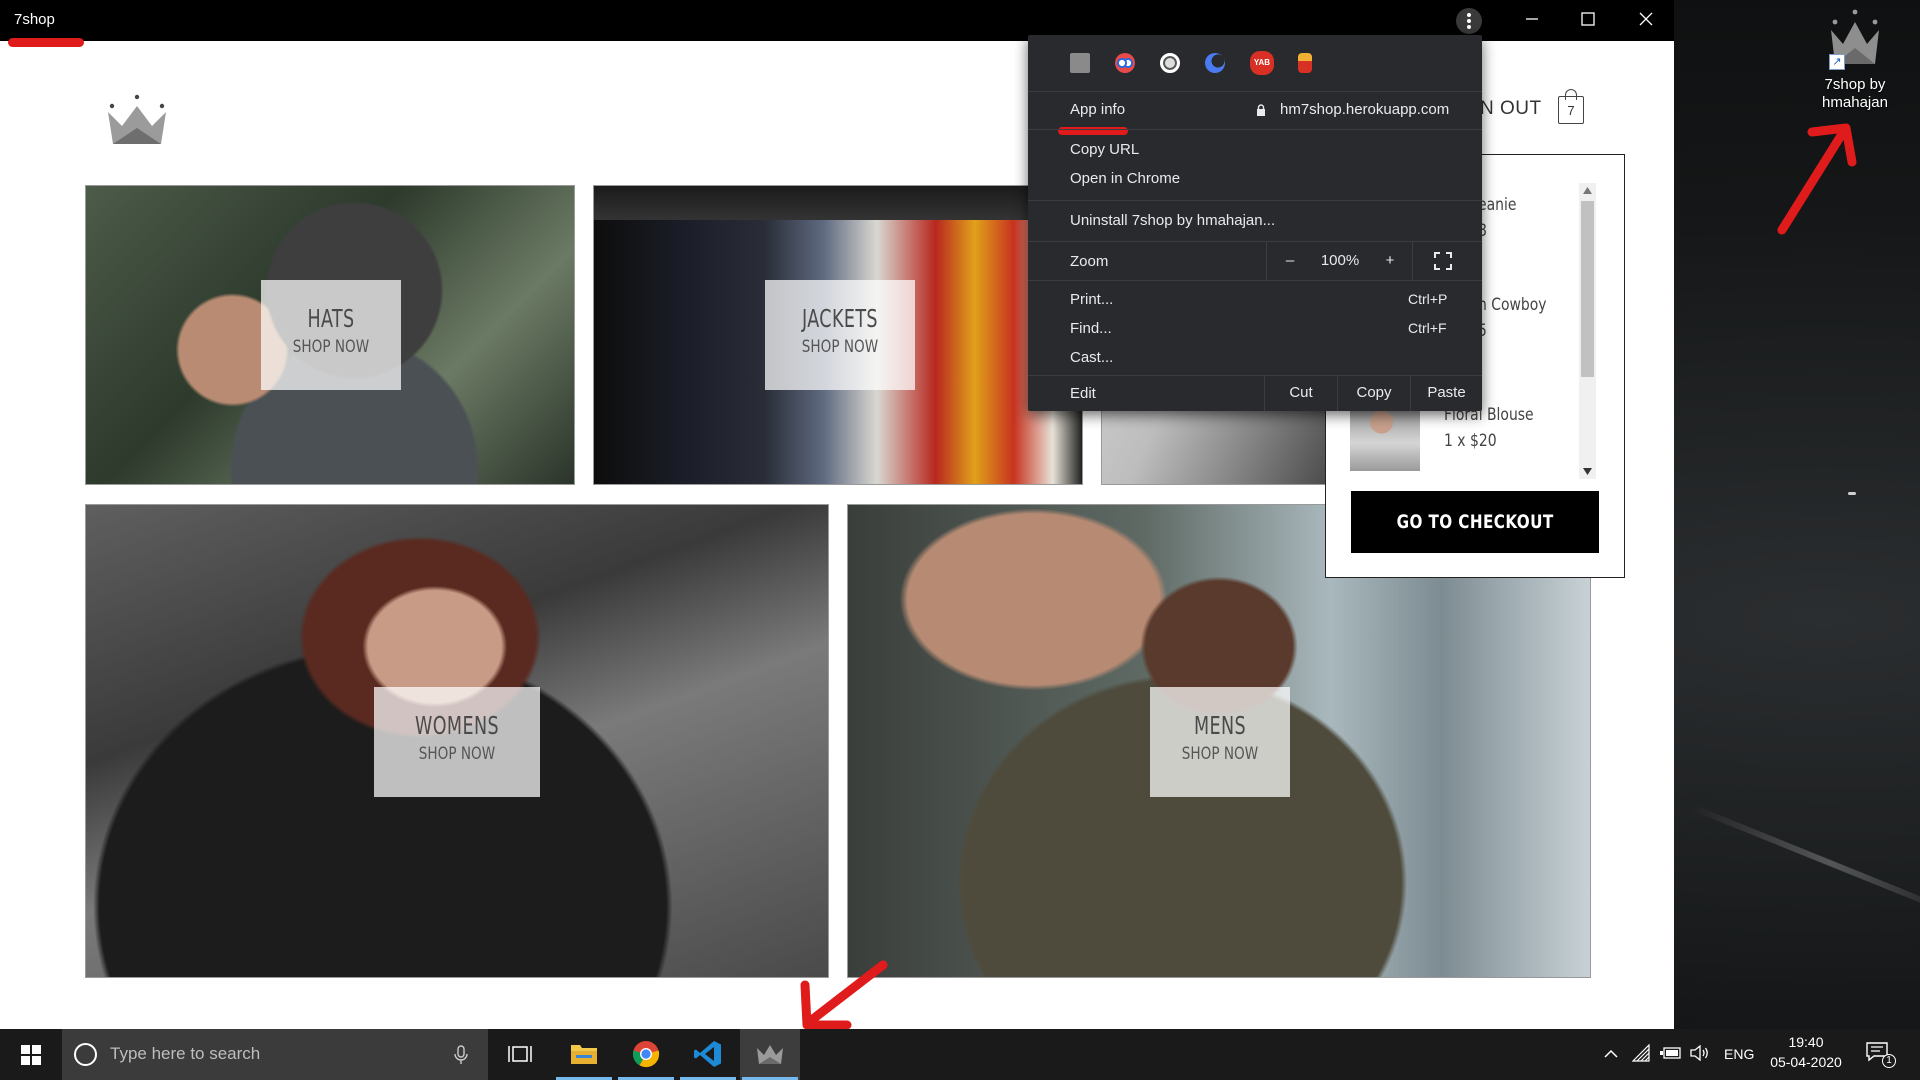 Image resolution: width=1920 pixels, height=1080 pixels. What do you see at coordinates (1520, 318) in the screenshot?
I see `cart-item: n Cowboy 5` at bounding box center [1520, 318].